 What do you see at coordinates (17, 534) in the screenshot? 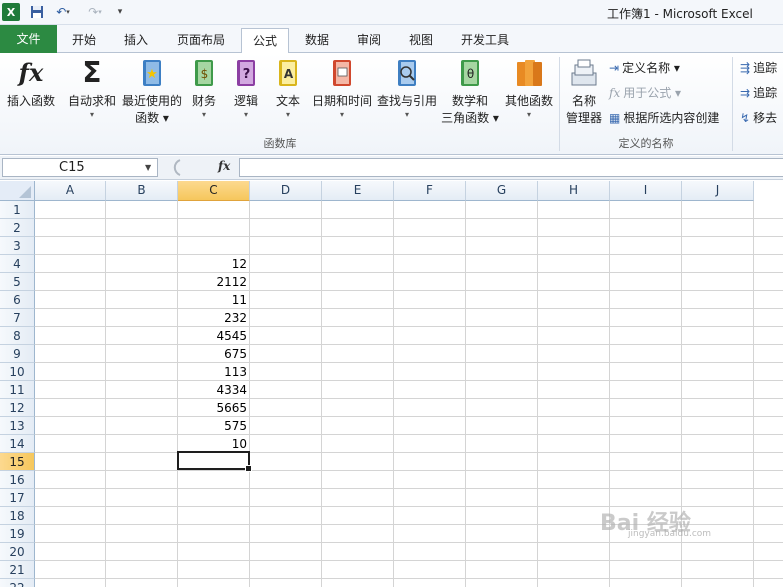
I see `row-header-19: 19` at bounding box center [17, 534].